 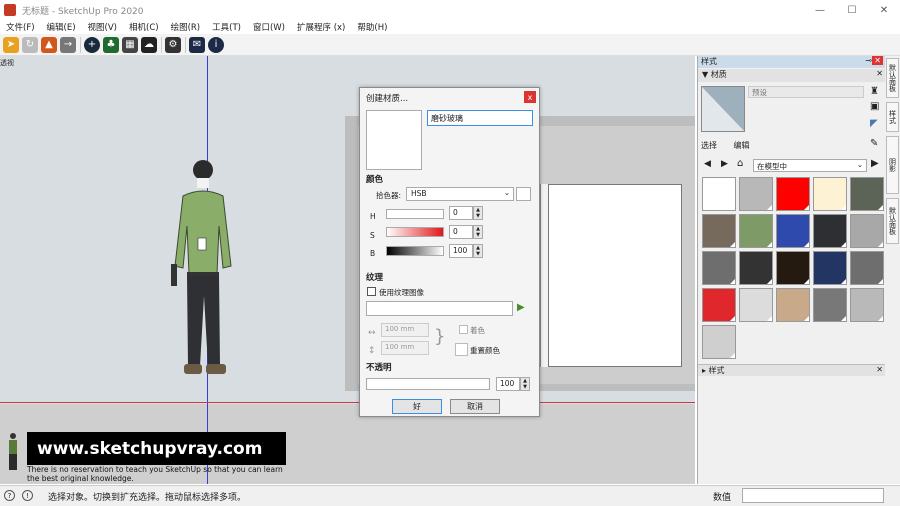 I want to click on sample-paint-icon: ♜, so click(x=874, y=91).